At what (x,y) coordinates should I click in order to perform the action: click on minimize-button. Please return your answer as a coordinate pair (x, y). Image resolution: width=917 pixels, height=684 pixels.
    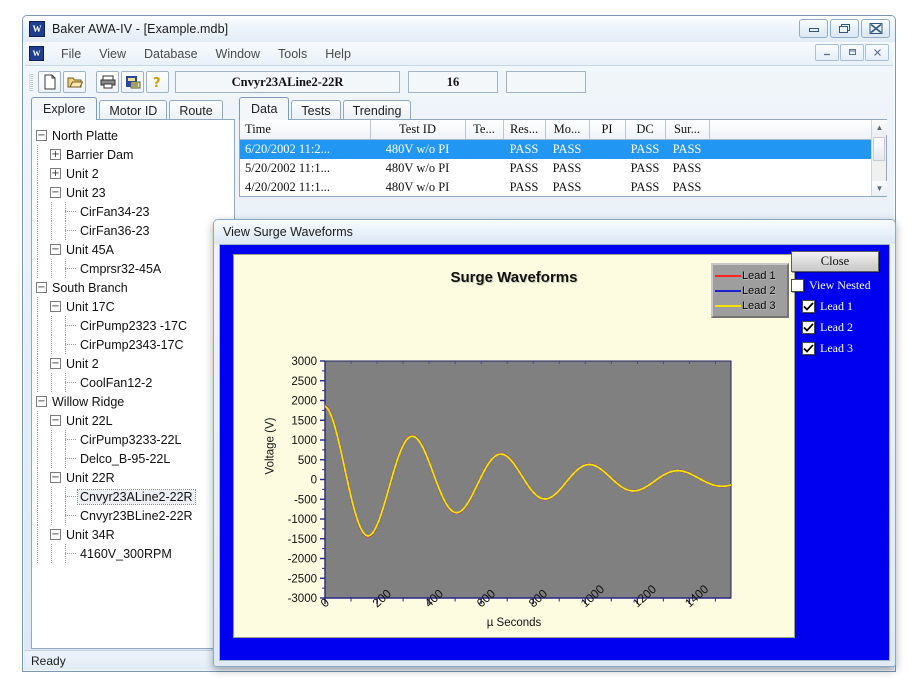
    Looking at the image, I should click on (813, 28).